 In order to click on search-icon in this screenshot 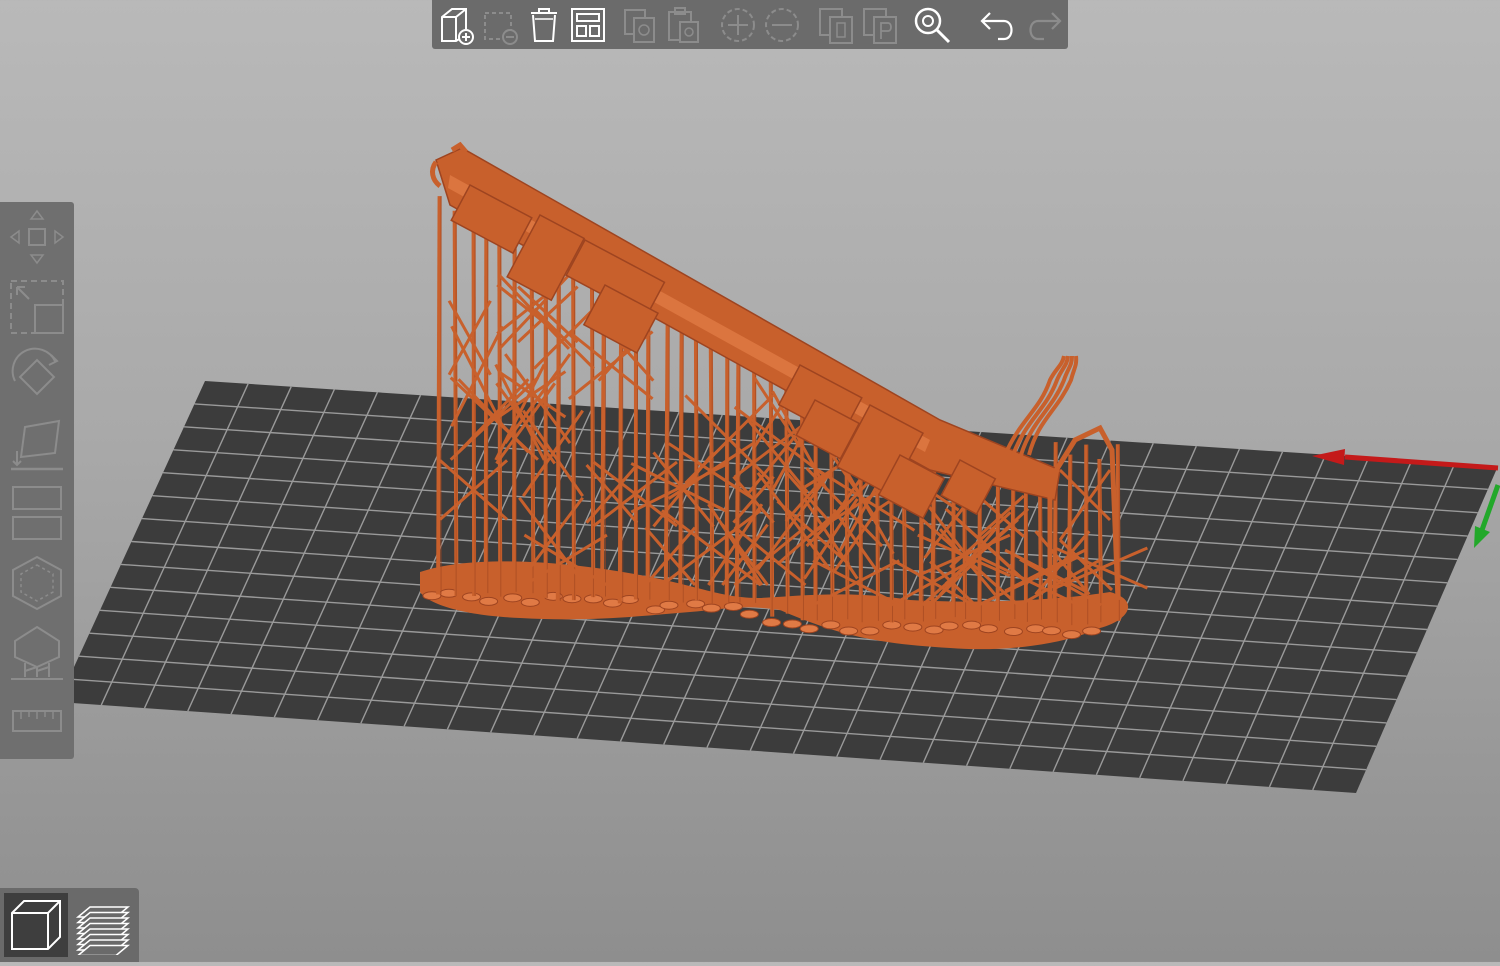, I will do `click(932, 25)`.